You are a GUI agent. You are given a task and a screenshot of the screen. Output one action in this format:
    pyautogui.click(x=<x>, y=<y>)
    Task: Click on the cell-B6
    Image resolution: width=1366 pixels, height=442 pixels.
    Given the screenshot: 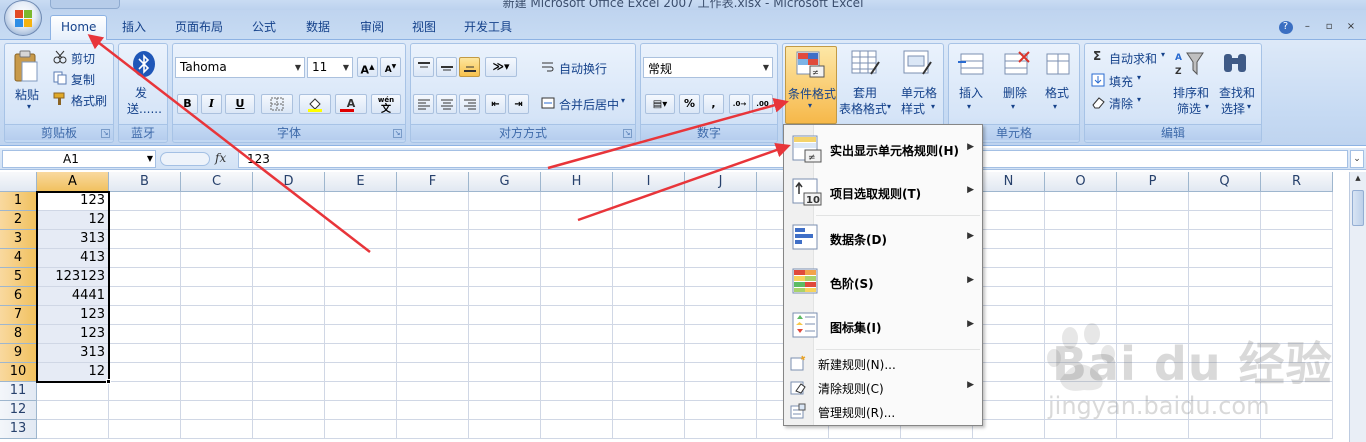 What is the action you would take?
    pyautogui.click(x=145, y=296)
    